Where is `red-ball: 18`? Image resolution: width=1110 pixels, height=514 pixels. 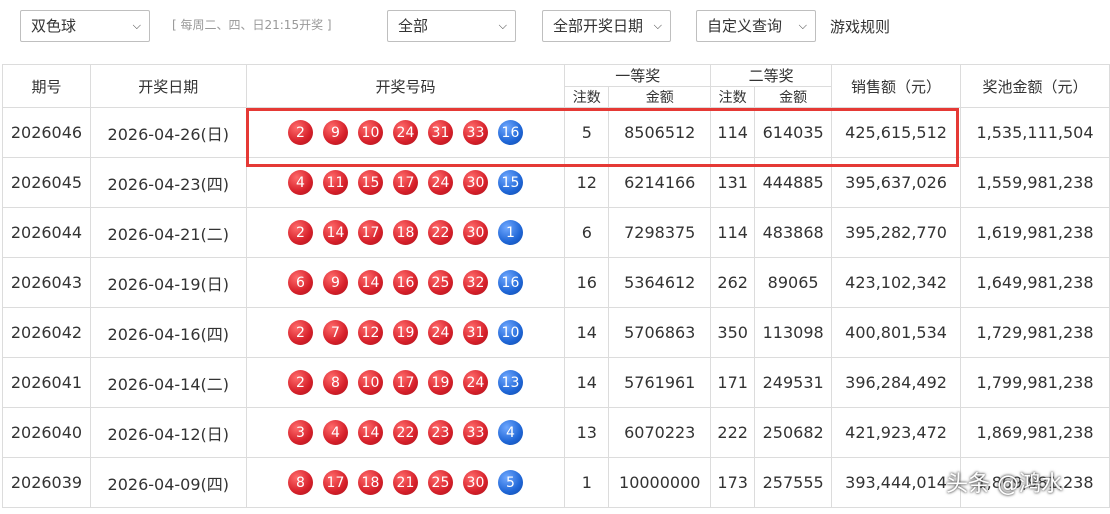
red-ball: 18 is located at coordinates (405, 232).